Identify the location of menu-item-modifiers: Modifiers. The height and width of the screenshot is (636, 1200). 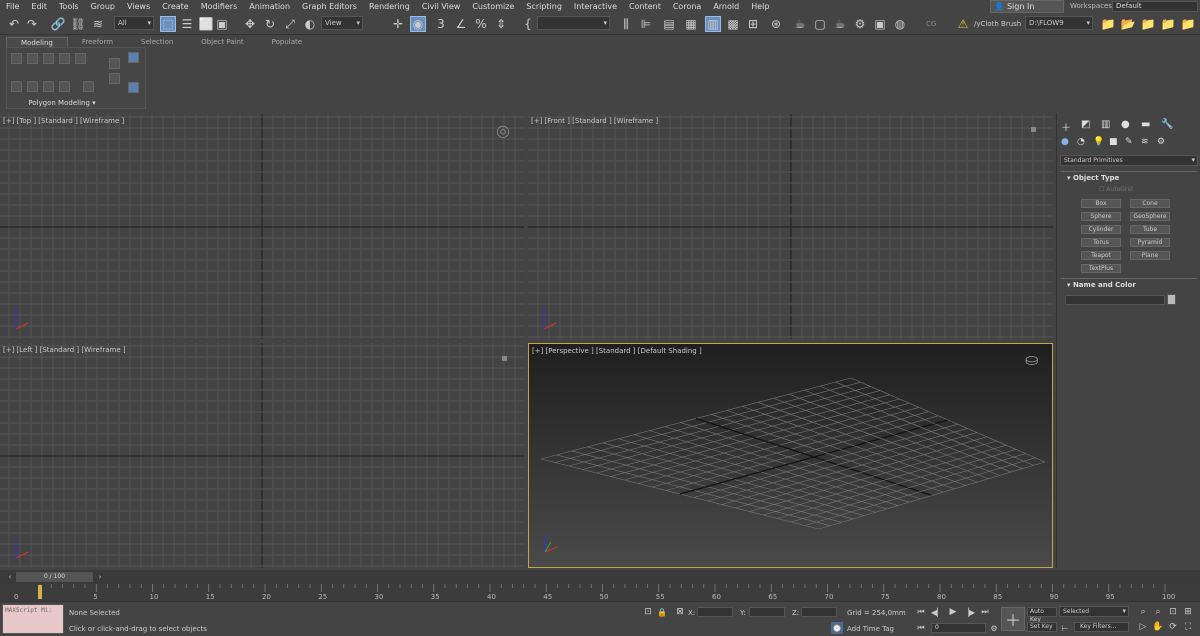
(219, 6).